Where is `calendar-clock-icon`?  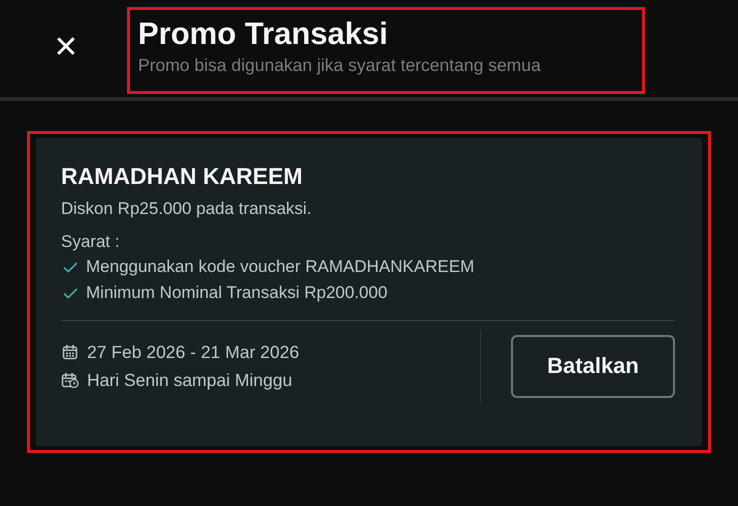 calendar-clock-icon is located at coordinates (70, 380).